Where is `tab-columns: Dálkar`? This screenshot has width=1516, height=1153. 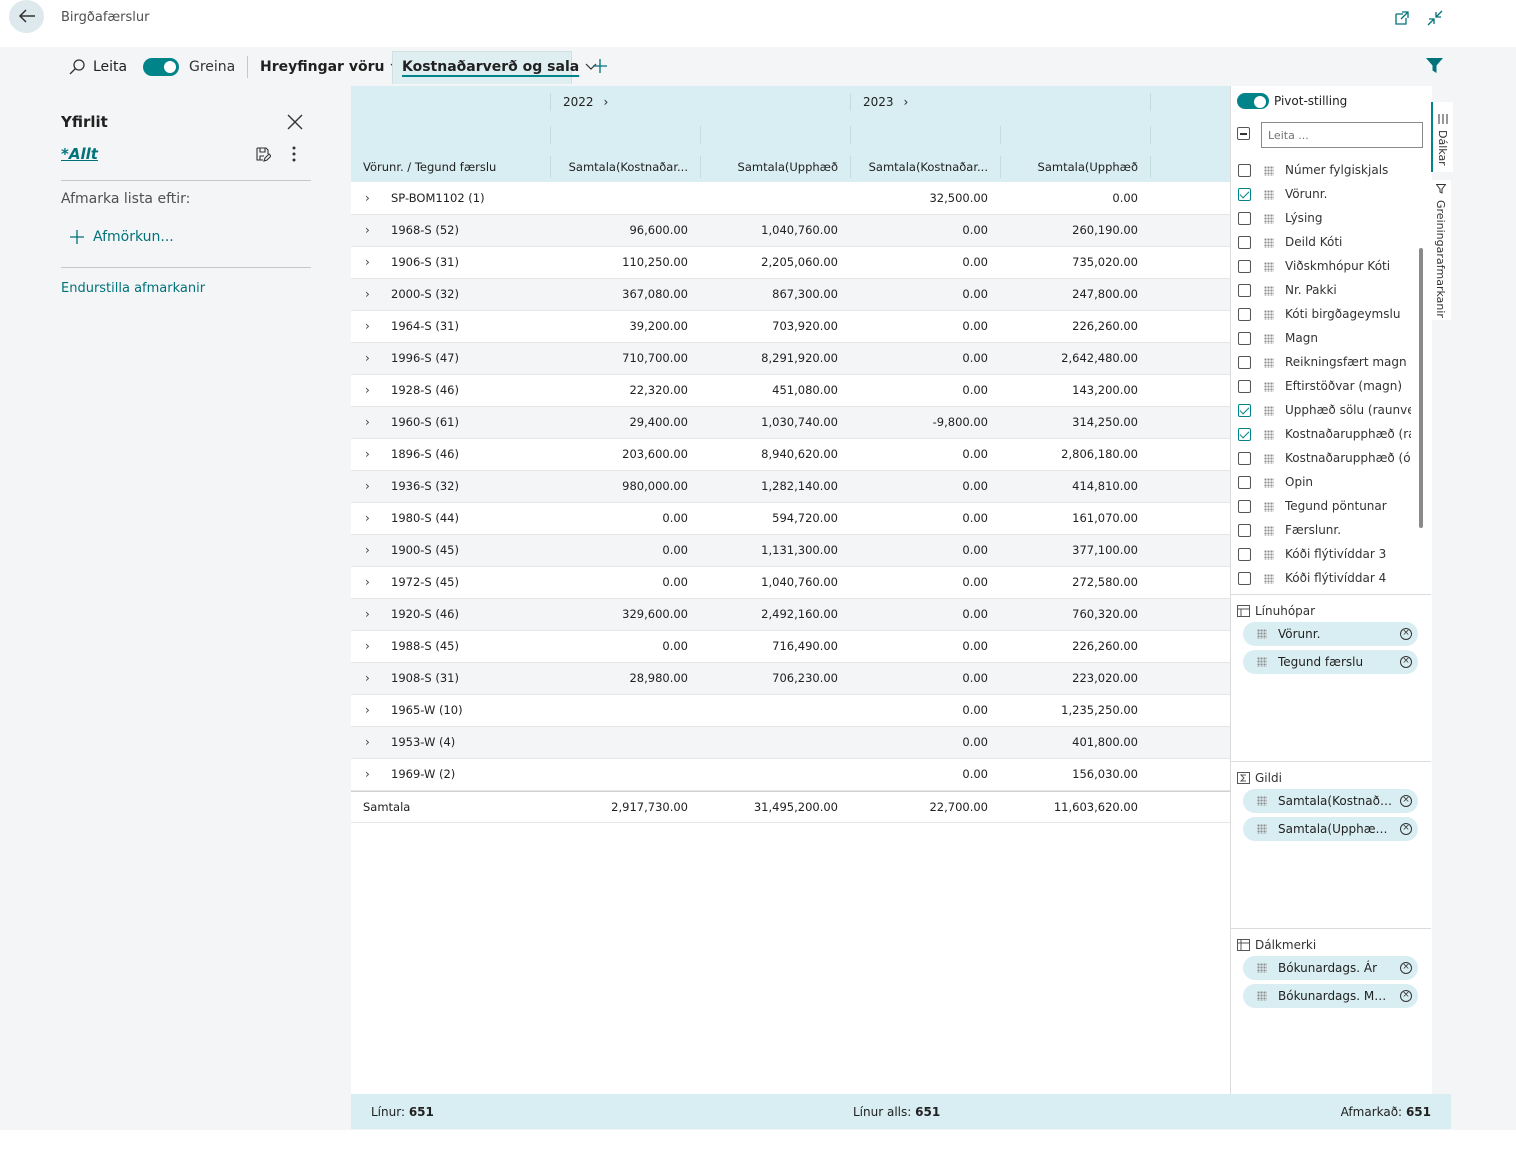 tab-columns: Dálkar is located at coordinates (1442, 137).